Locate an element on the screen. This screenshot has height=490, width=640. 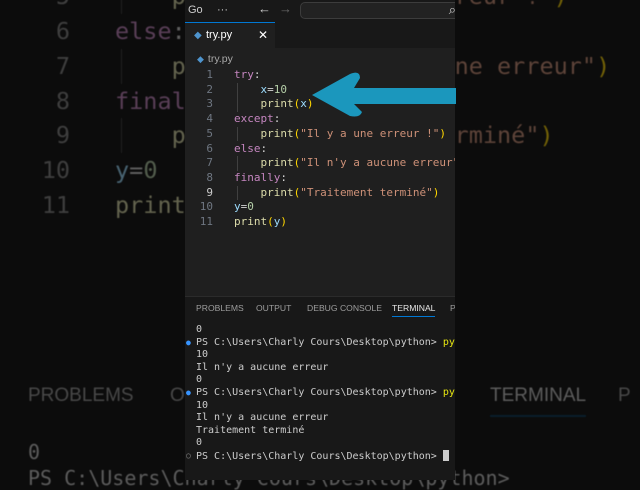
title-bar: Go ··· ← → ⌕ is located at coordinates (320, 11).